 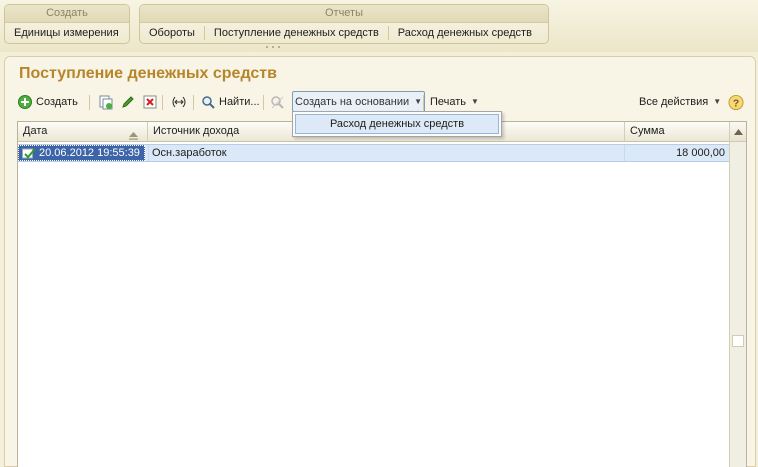 What do you see at coordinates (465, 33) in the screenshot?
I see `expense-report-link: Расход денежных средств` at bounding box center [465, 33].